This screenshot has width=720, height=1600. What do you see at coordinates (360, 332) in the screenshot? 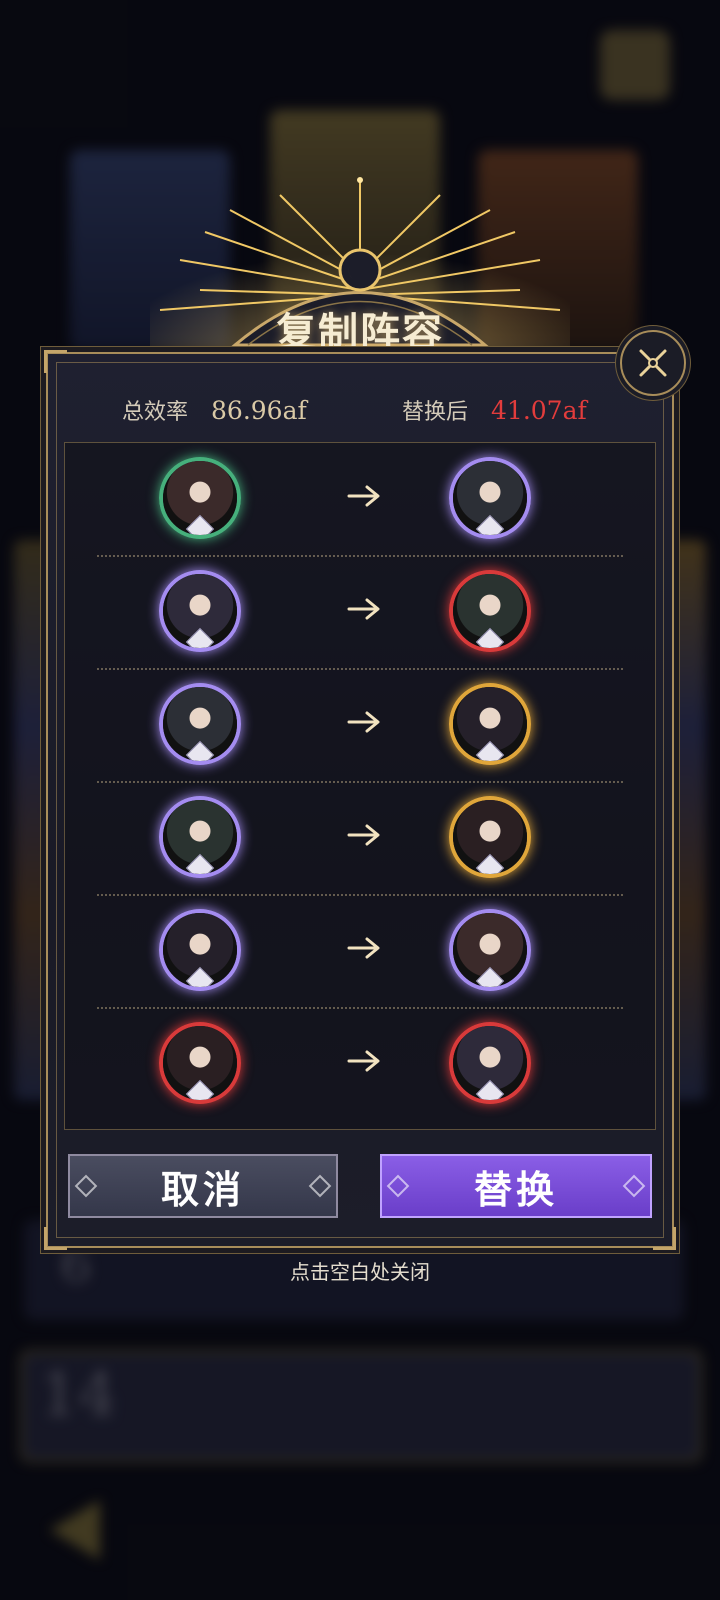
I see `modal-title: 复制阵容` at bounding box center [360, 332].